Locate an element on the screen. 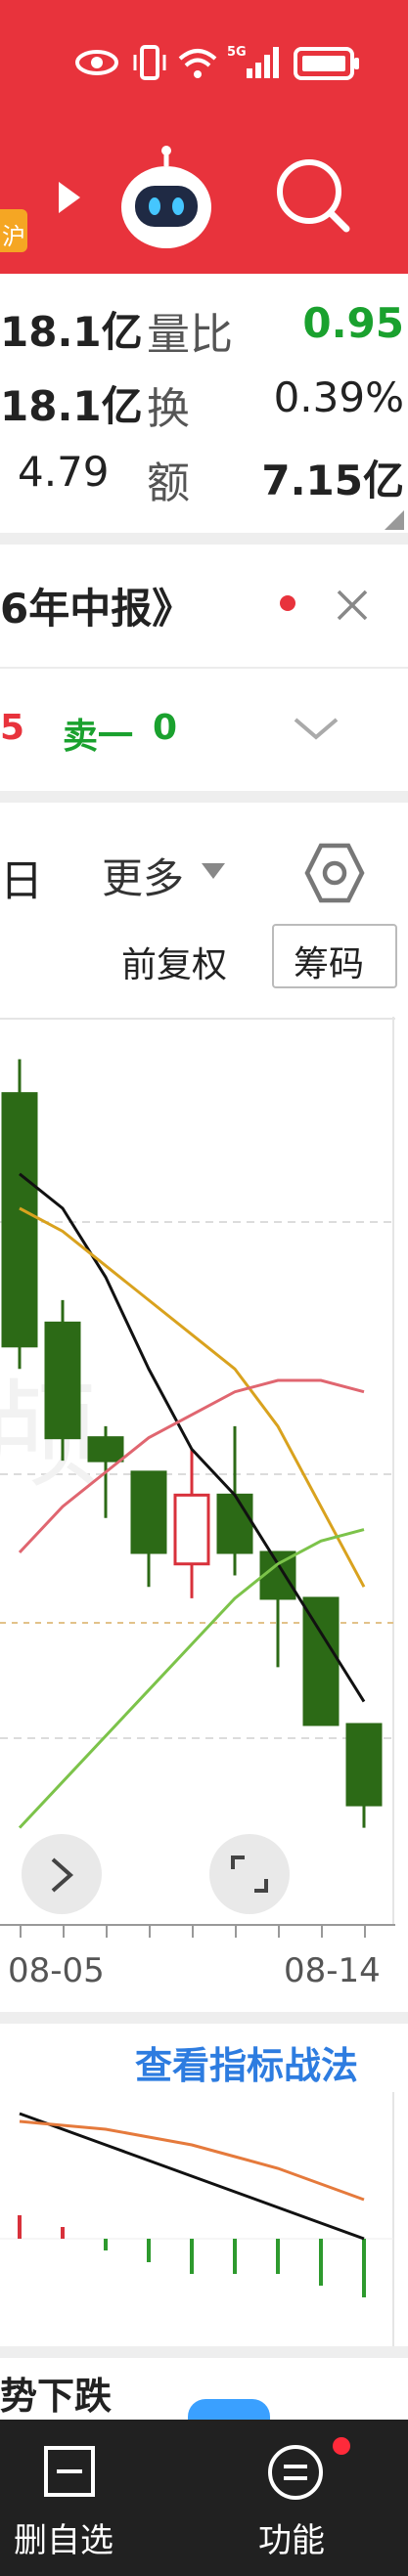  signal-icon is located at coordinates (263, 62).